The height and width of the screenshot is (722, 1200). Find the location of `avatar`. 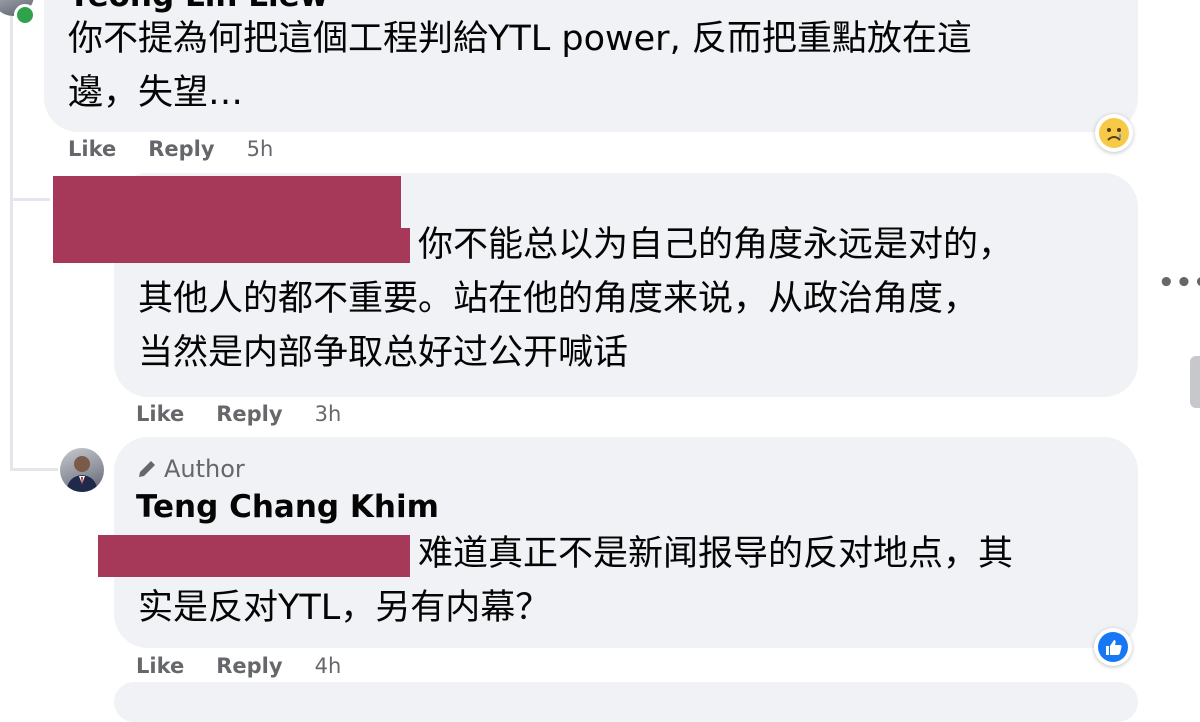

avatar is located at coordinates (82, 470).